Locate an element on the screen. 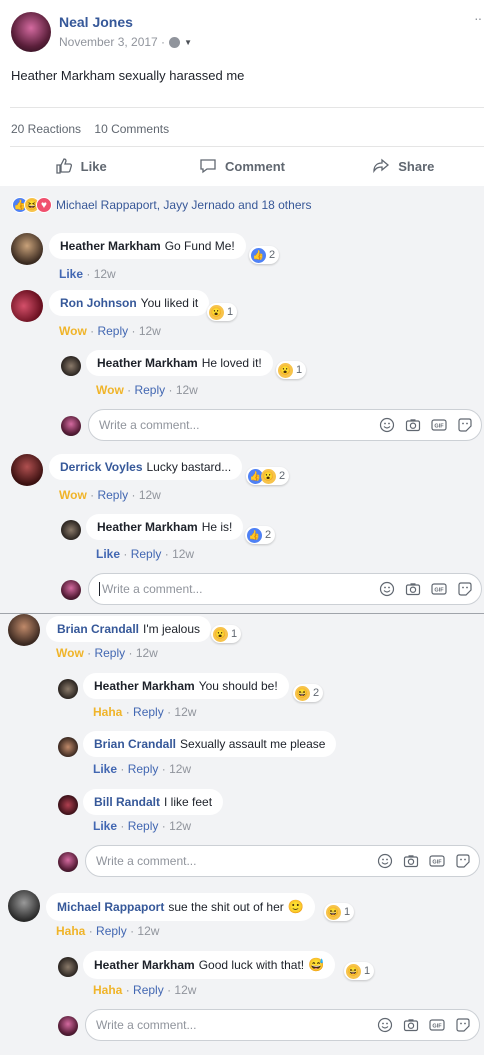  author-avatar is located at coordinates (31, 32).